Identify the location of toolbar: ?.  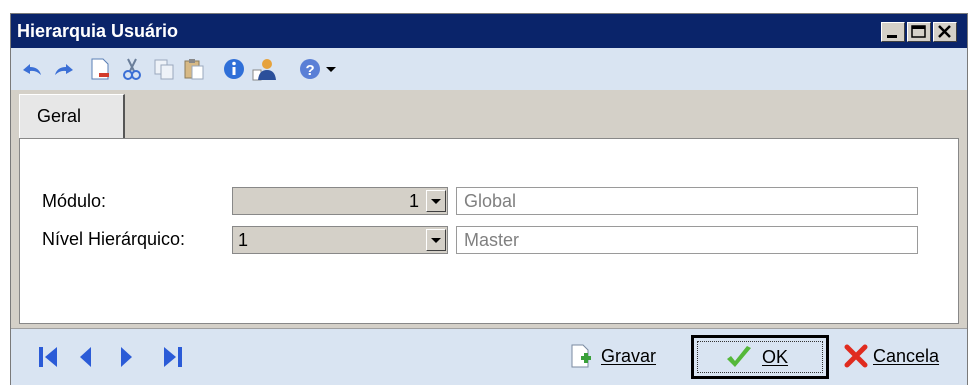
(489, 69).